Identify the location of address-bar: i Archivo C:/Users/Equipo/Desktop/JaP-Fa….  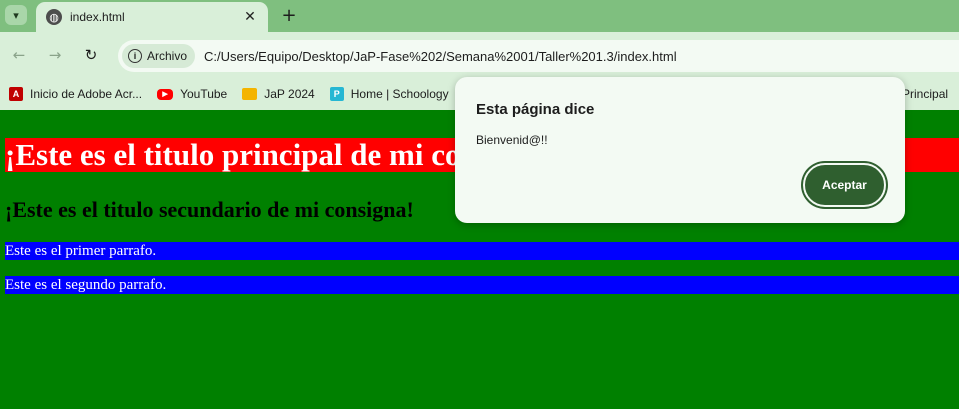
(538, 56).